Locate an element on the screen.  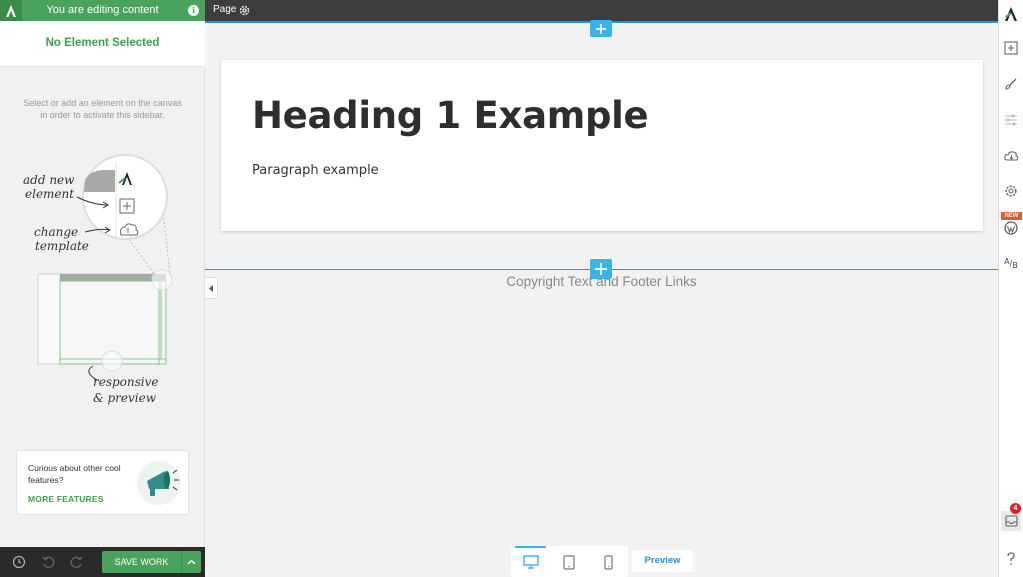
mobile-icon is located at coordinates (608, 562).